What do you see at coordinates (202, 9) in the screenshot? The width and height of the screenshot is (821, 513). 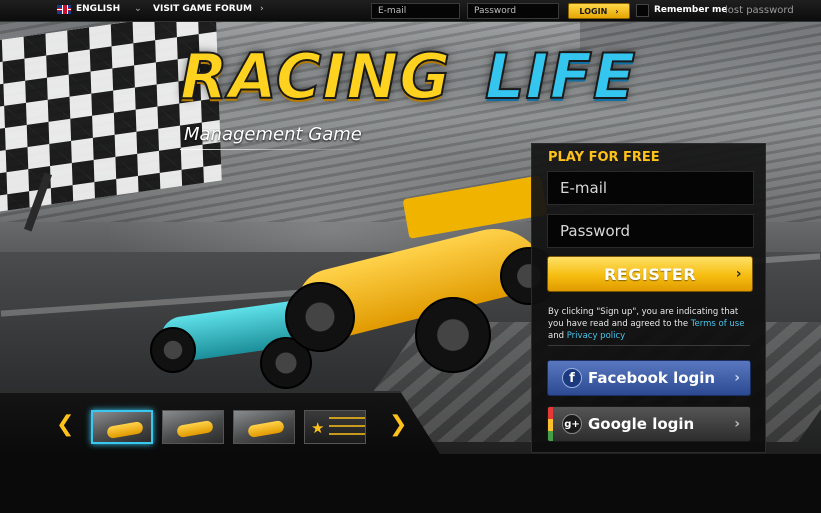 I see `forum-link-label: VISIT GAME FORUM` at bounding box center [202, 9].